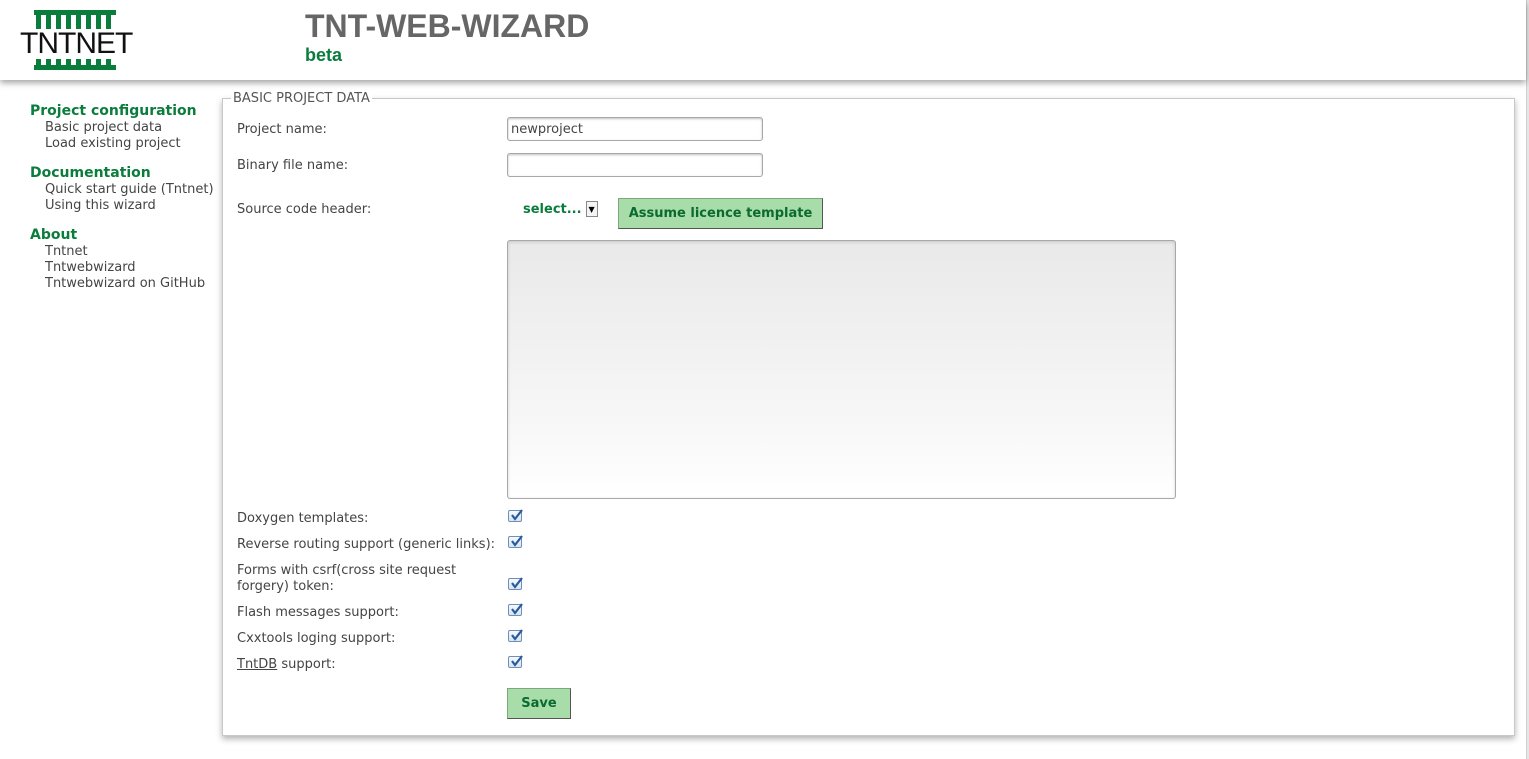 Image resolution: width=1529 pixels, height=759 pixels. I want to click on cxxtools-logging-checkbox, so click(515, 635).